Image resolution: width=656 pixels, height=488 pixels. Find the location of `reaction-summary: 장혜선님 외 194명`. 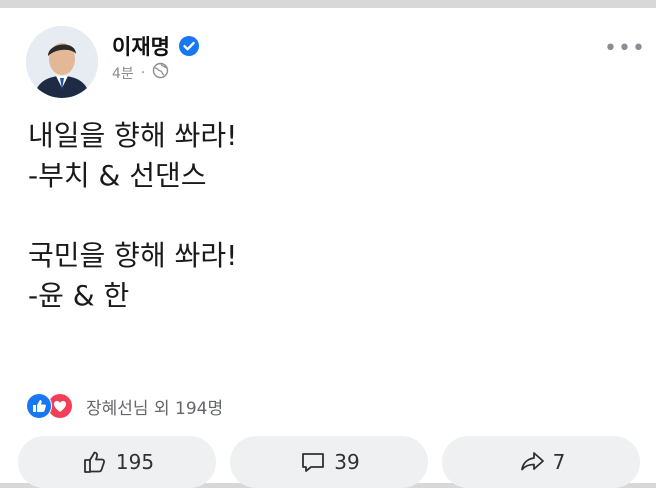

reaction-summary: 장혜선님 외 194명 is located at coordinates (124, 406).